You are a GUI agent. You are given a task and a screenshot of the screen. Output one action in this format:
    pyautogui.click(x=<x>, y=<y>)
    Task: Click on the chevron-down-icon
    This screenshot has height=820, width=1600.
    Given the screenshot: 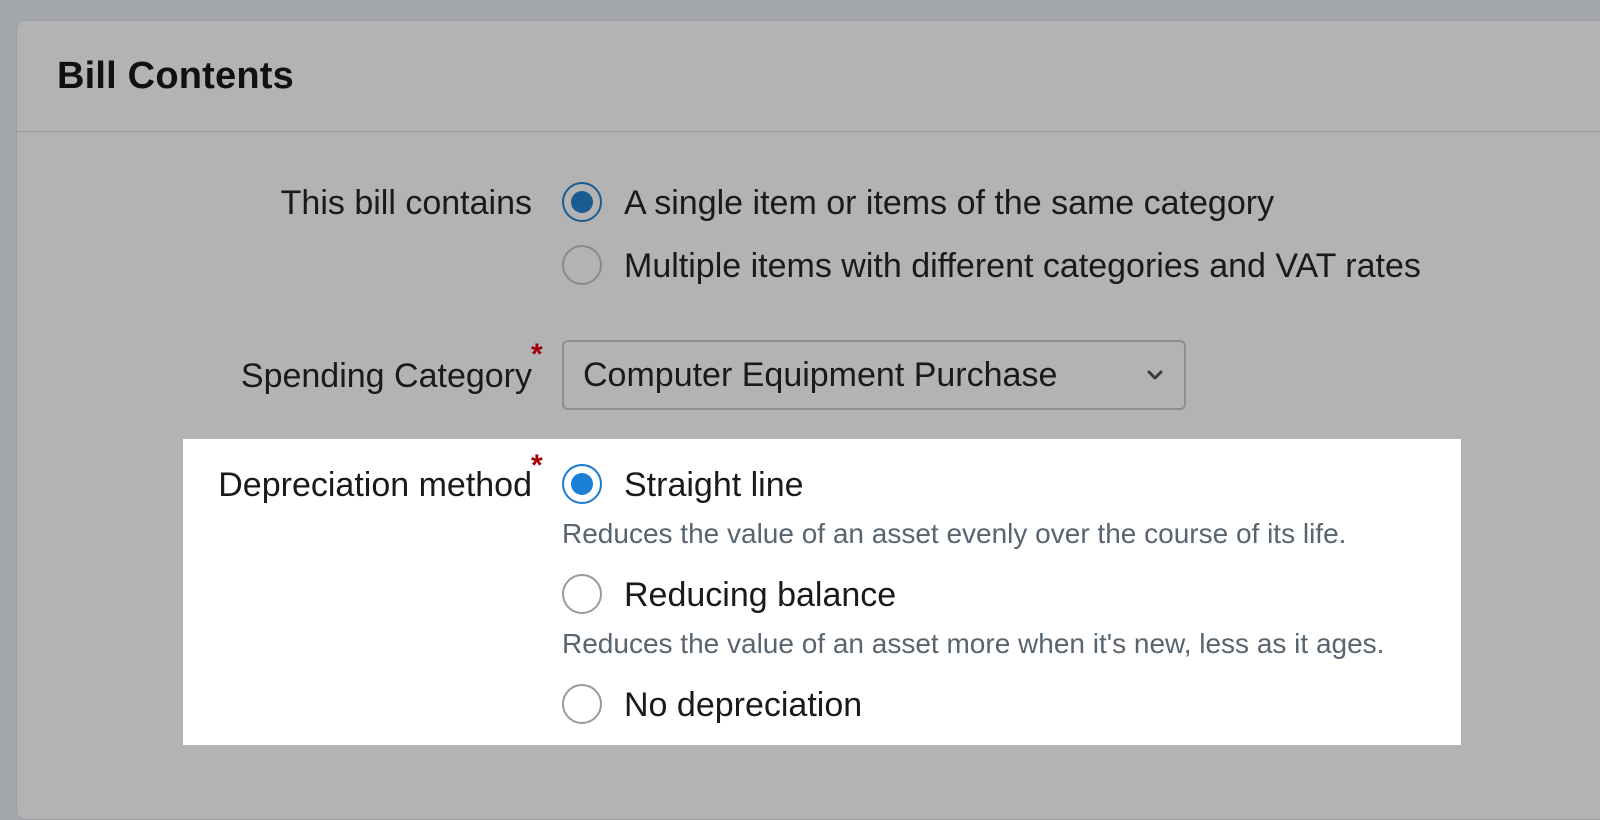 What is the action you would take?
    pyautogui.click(x=1155, y=375)
    